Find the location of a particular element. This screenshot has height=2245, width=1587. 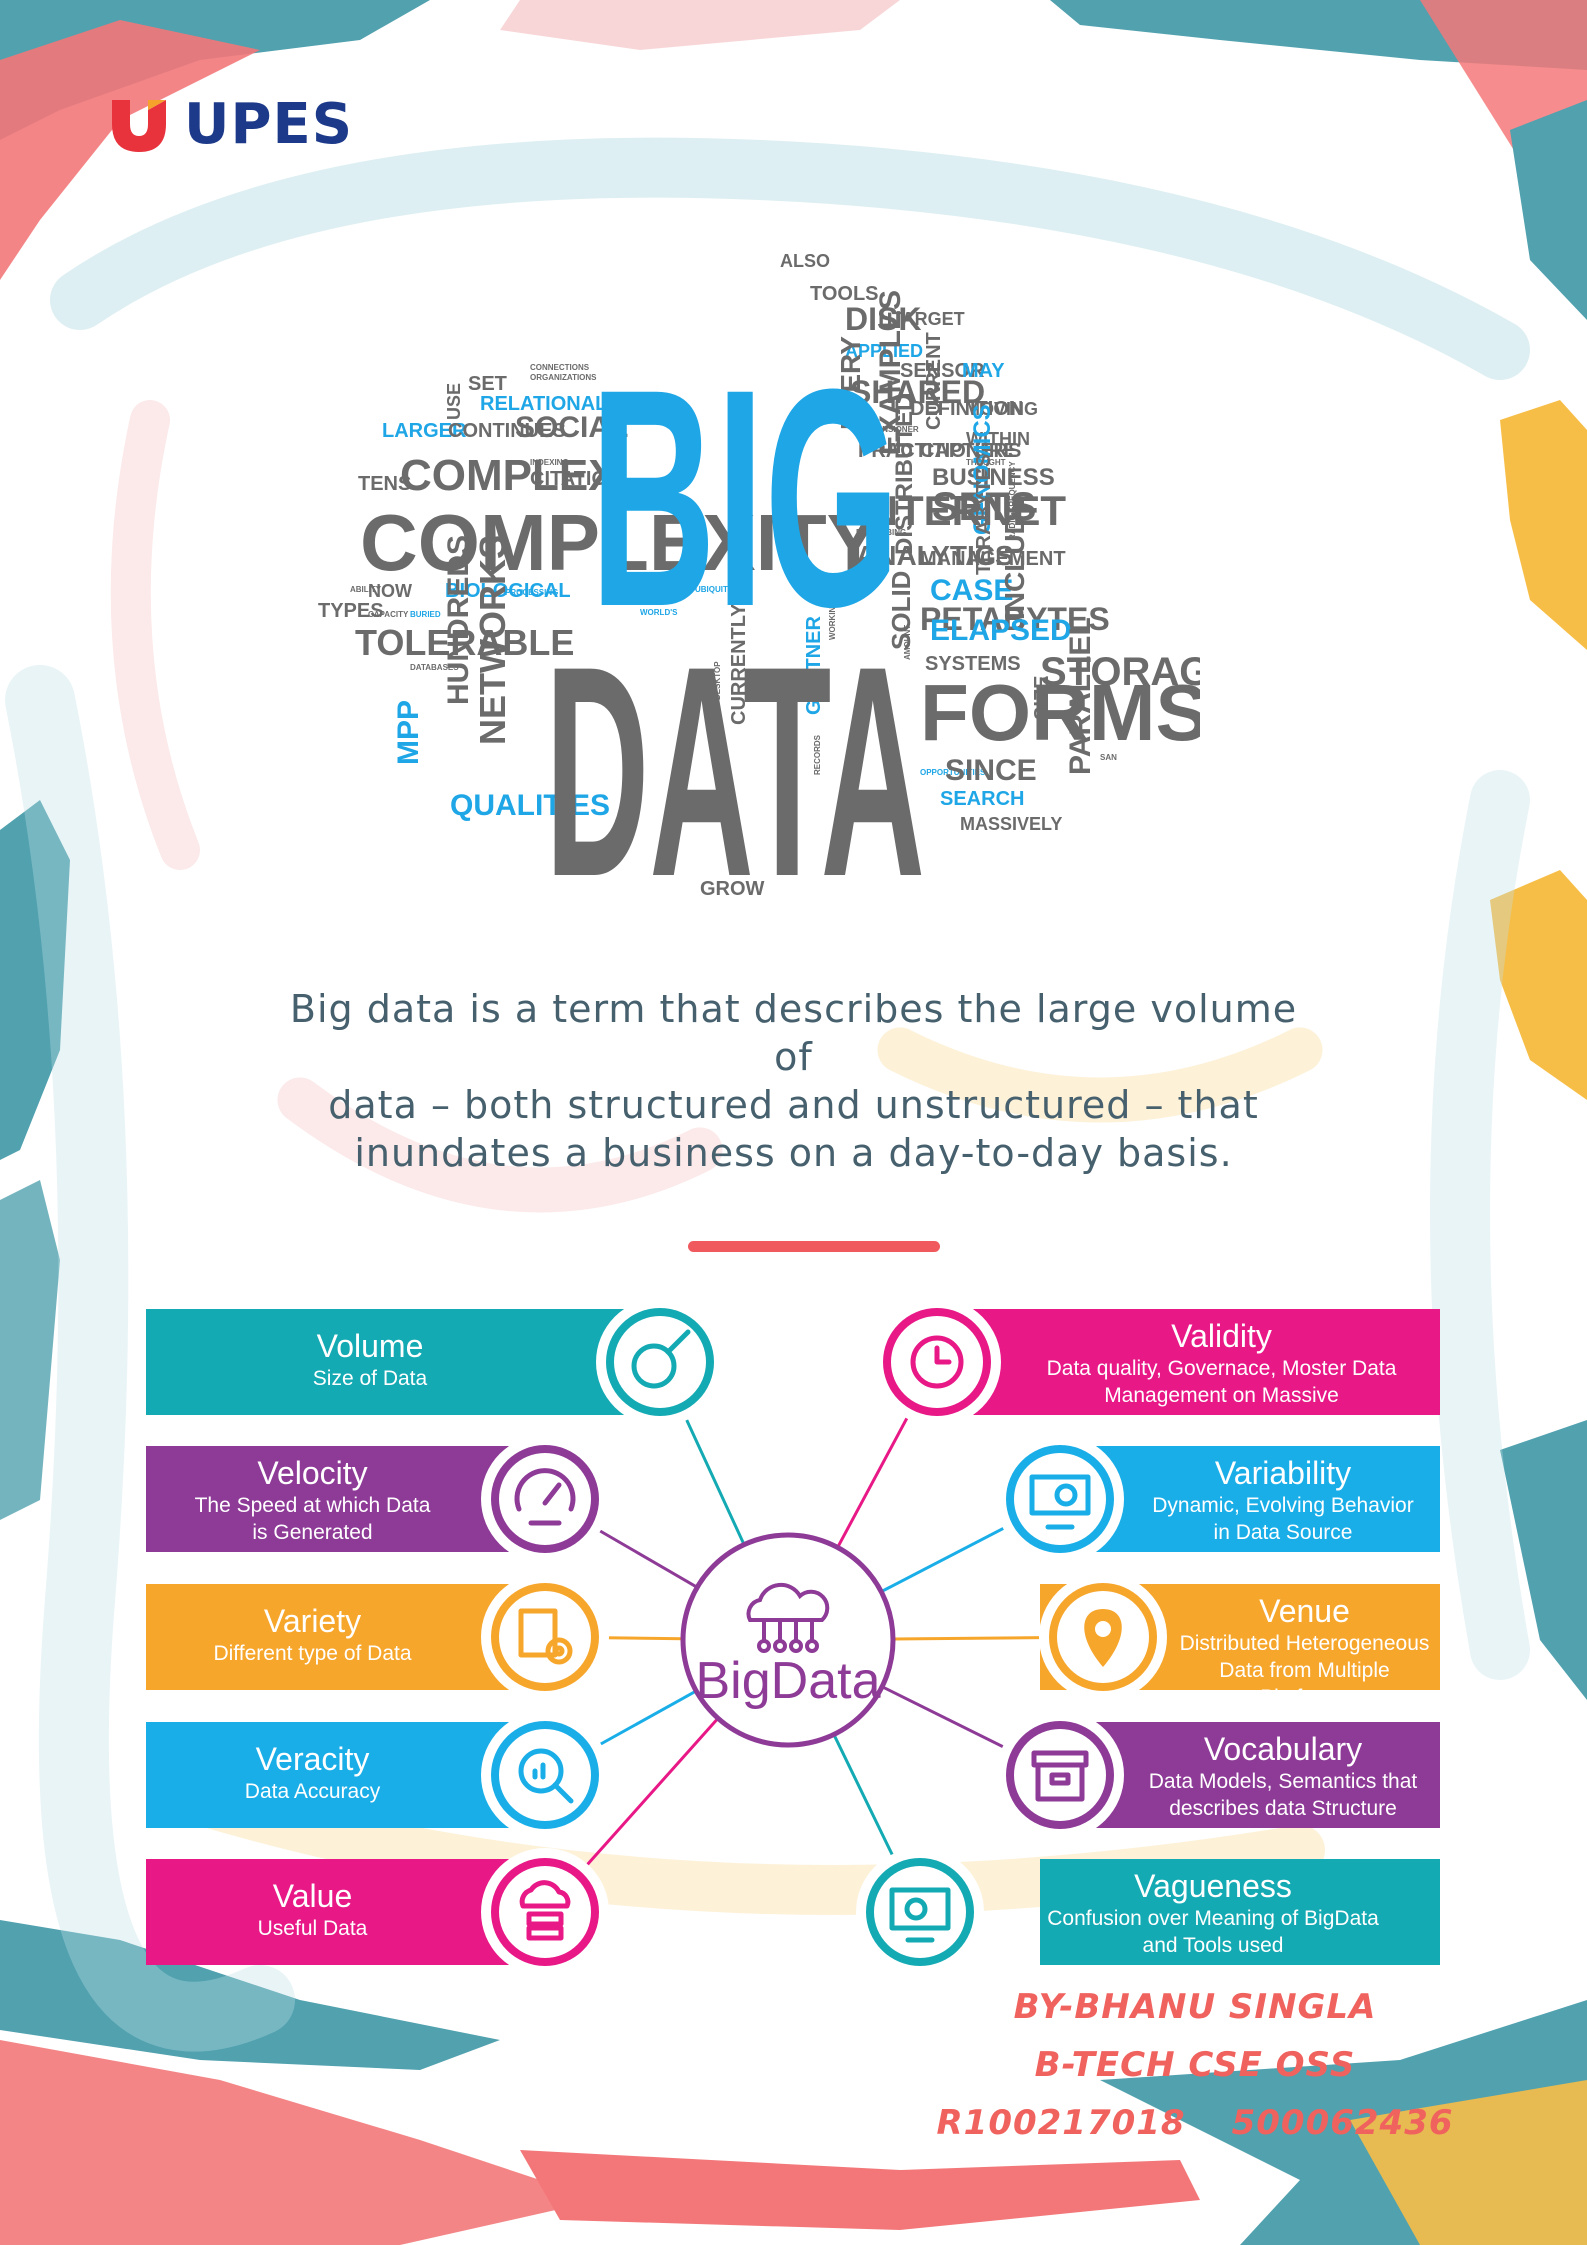

card-title: Vocabulary is located at coordinates (1283, 1749).